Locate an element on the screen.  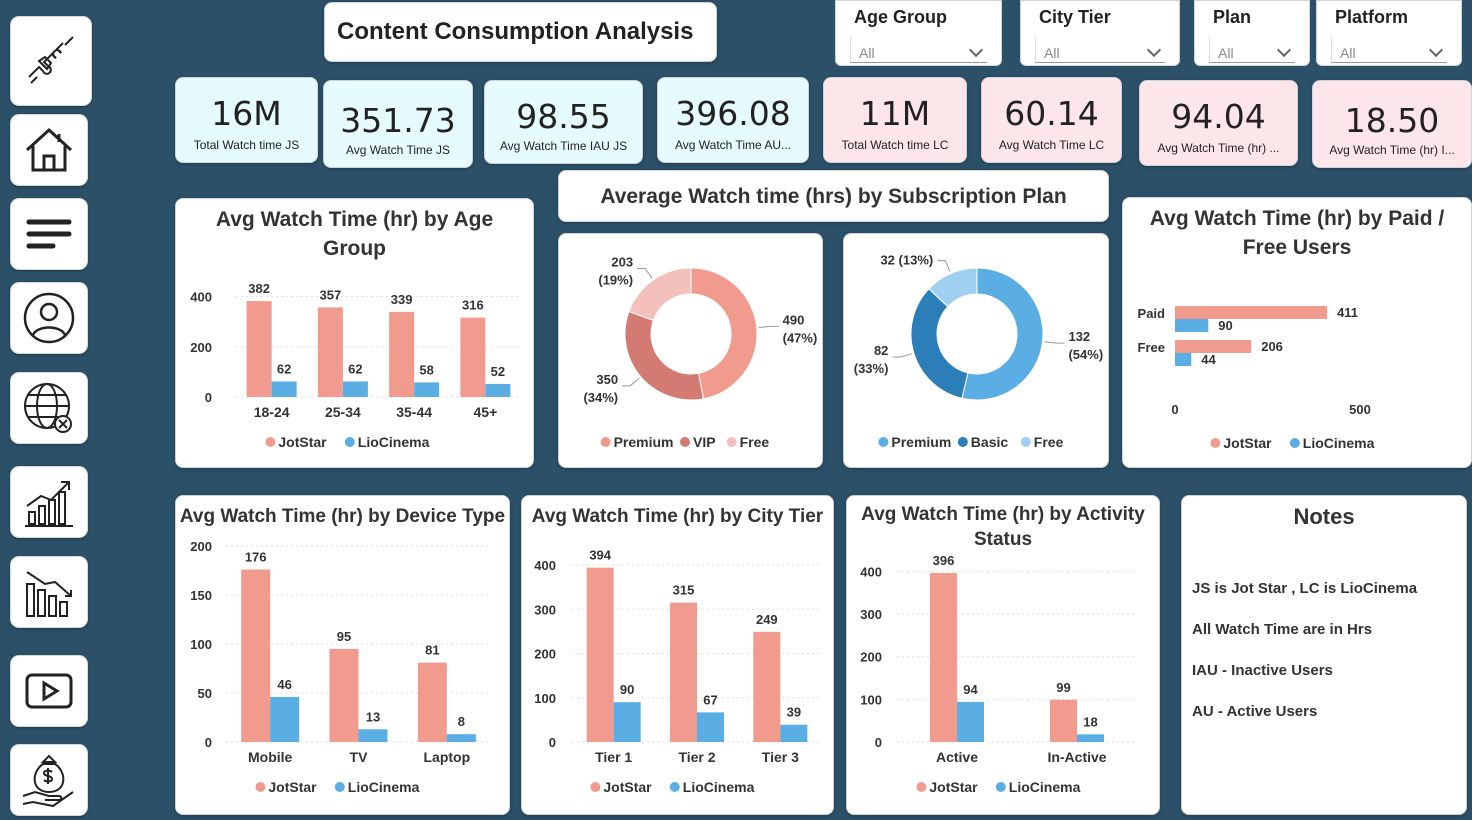
nav-button-money is located at coordinates (49, 780).